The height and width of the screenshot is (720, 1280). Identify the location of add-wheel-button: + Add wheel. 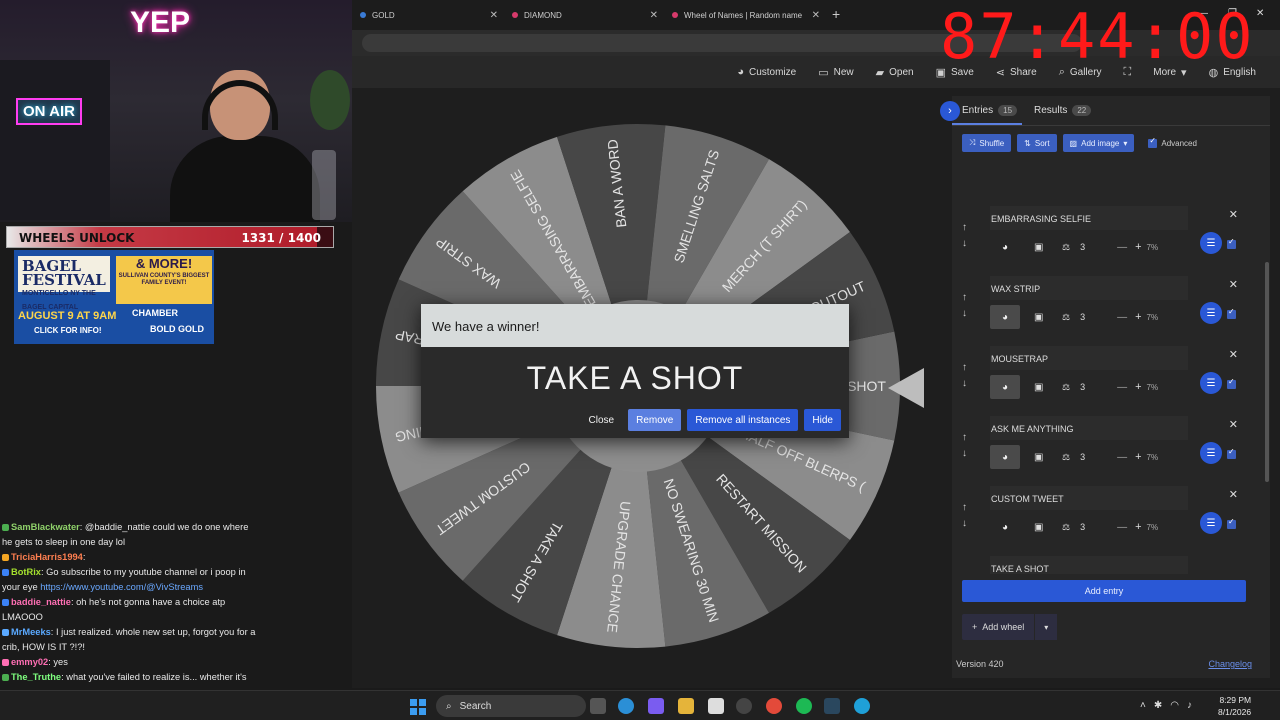
(998, 627).